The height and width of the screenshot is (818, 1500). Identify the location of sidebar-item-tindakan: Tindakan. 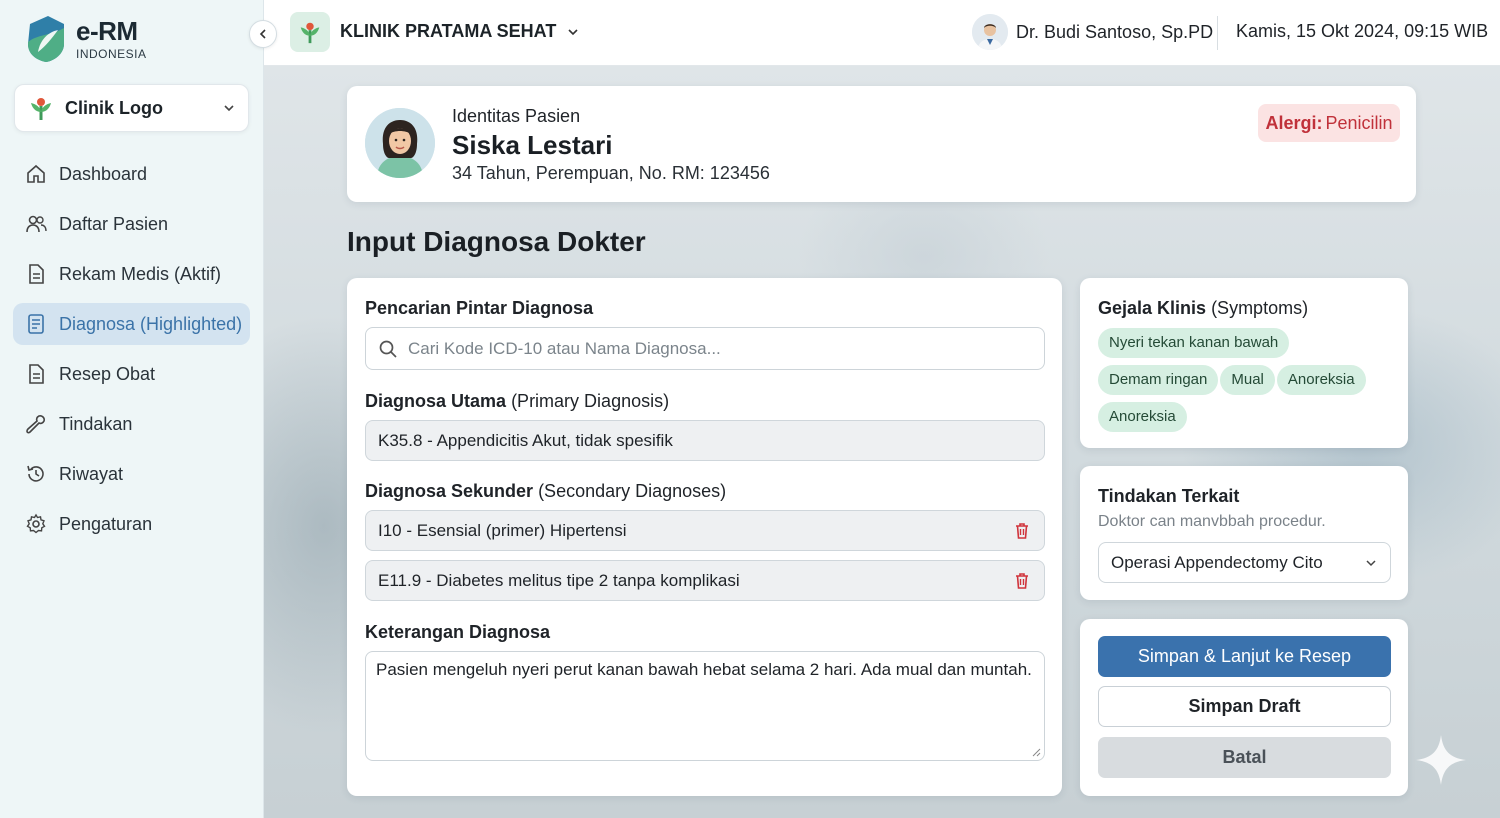
(131, 424).